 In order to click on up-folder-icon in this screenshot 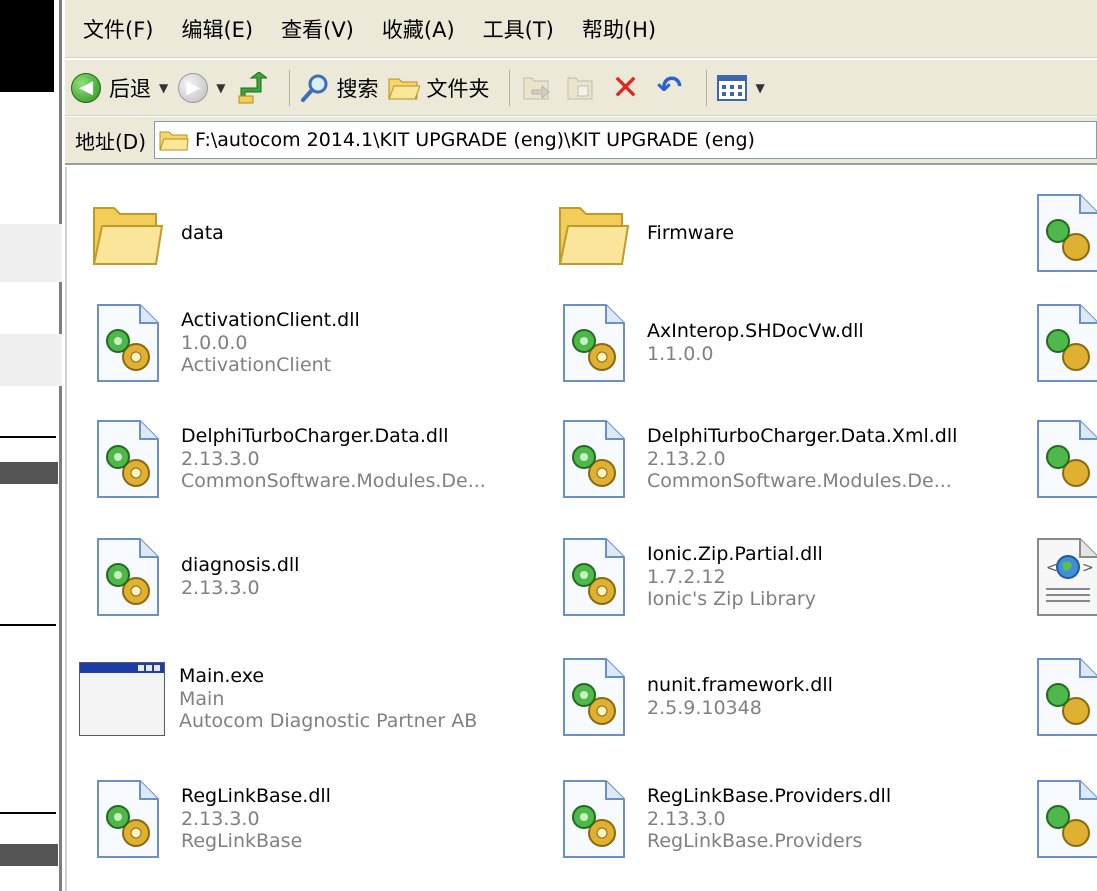, I will do `click(253, 87)`.